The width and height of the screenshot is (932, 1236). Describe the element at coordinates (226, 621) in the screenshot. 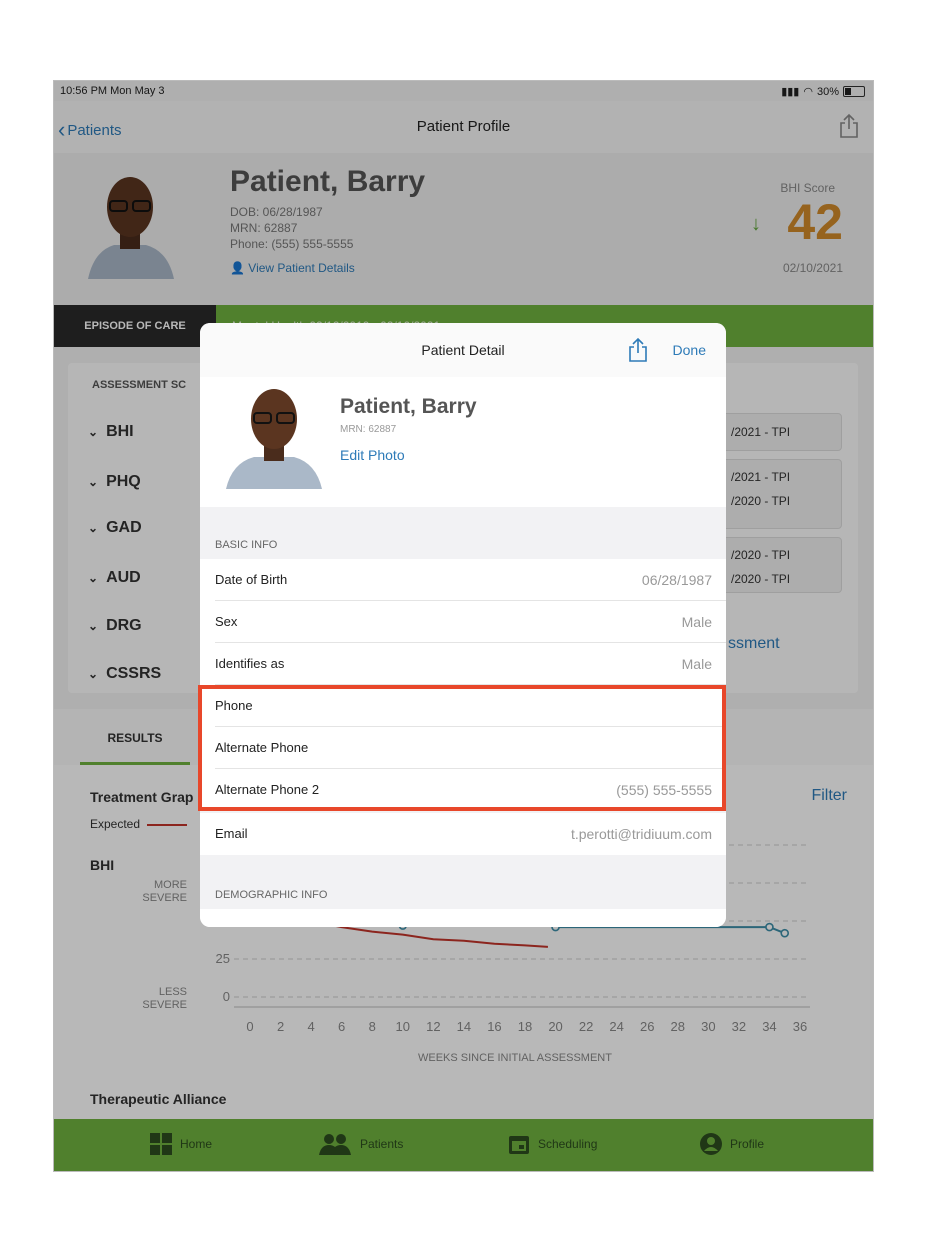

I see `row-label: Sex` at that location.